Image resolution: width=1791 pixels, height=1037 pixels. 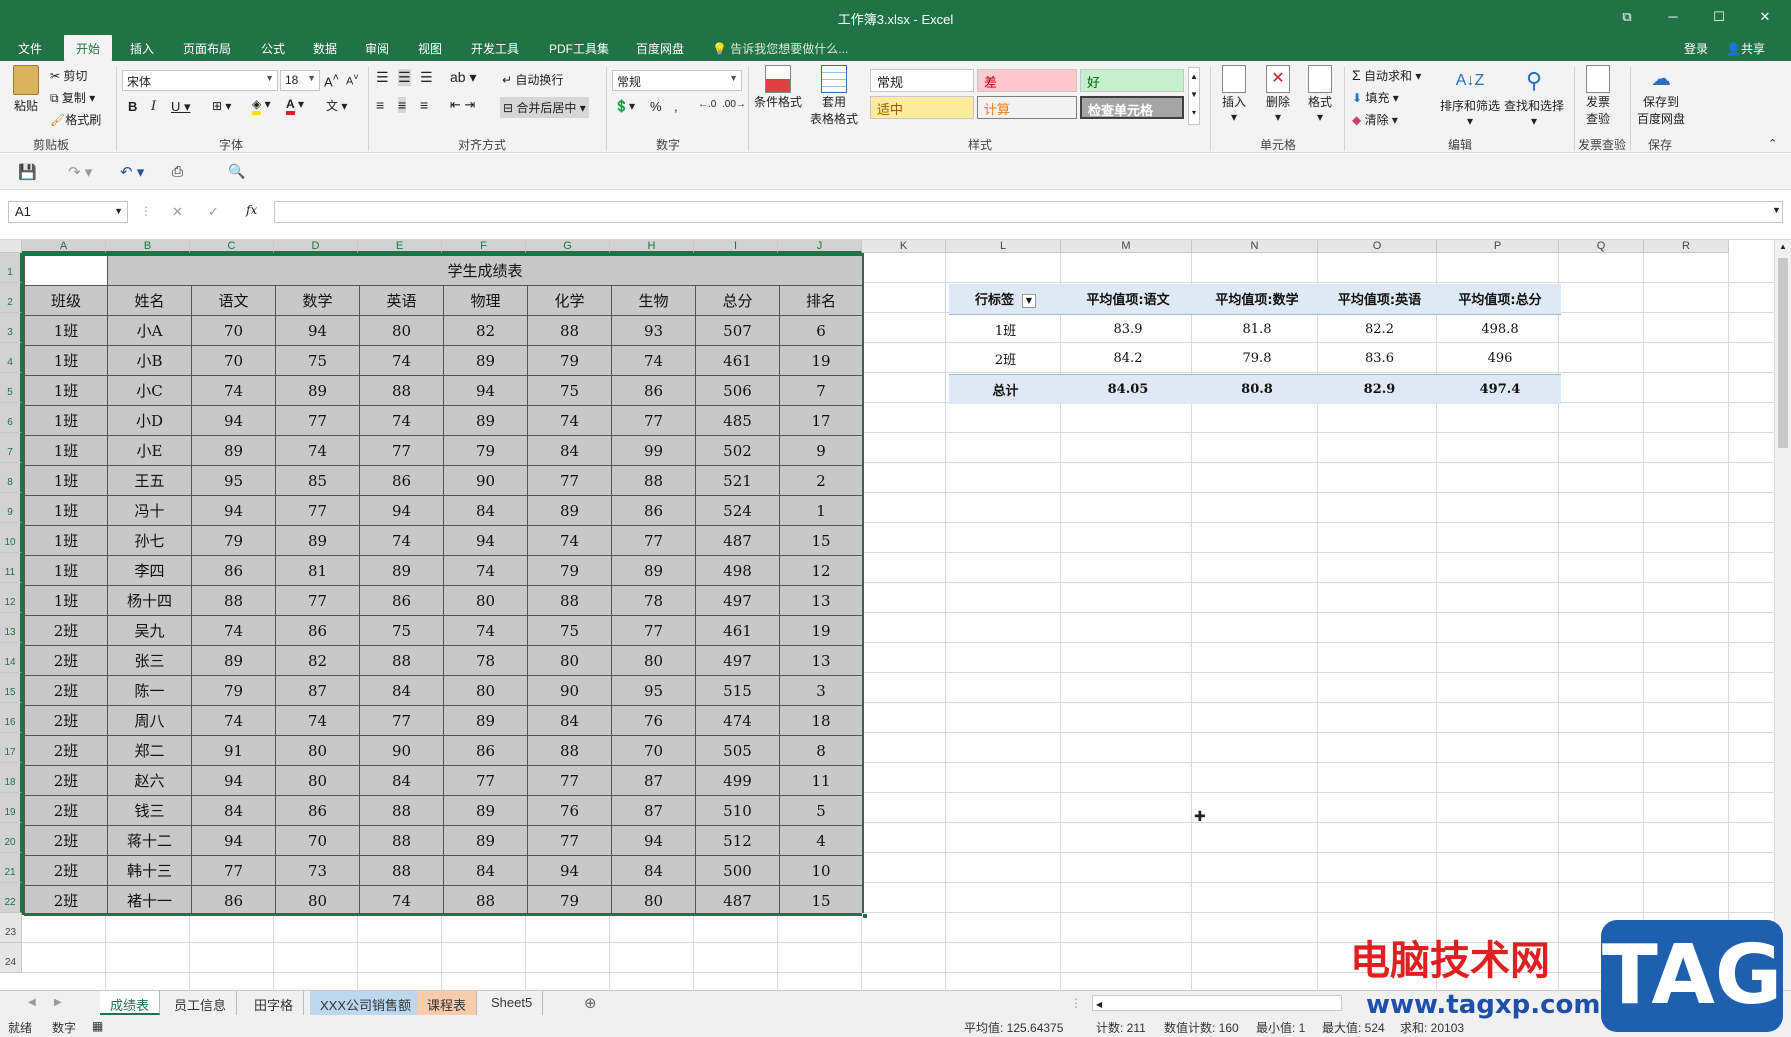 What do you see at coordinates (544, 107) in the screenshot?
I see `merge-center-button: ⊟ 合并后居中 ▾` at bounding box center [544, 107].